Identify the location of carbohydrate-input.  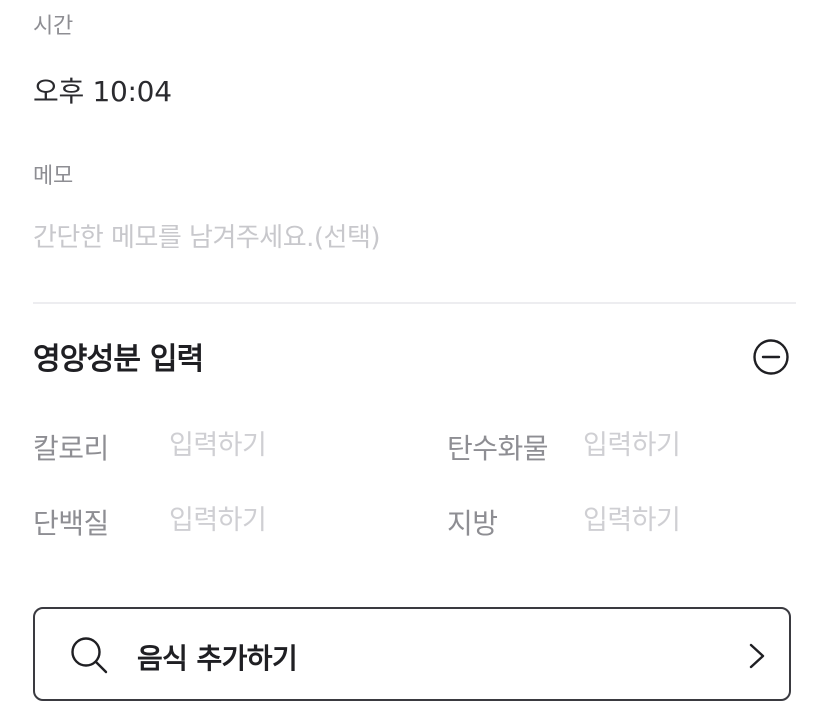
(688, 445).